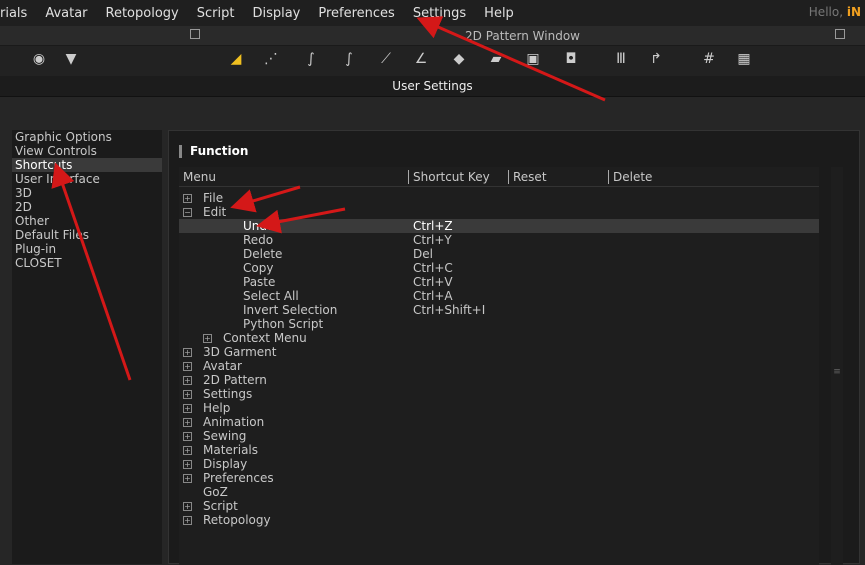 This screenshot has width=865, height=565. What do you see at coordinates (499, 324) in the screenshot?
I see `tree-row: Python Script` at bounding box center [499, 324].